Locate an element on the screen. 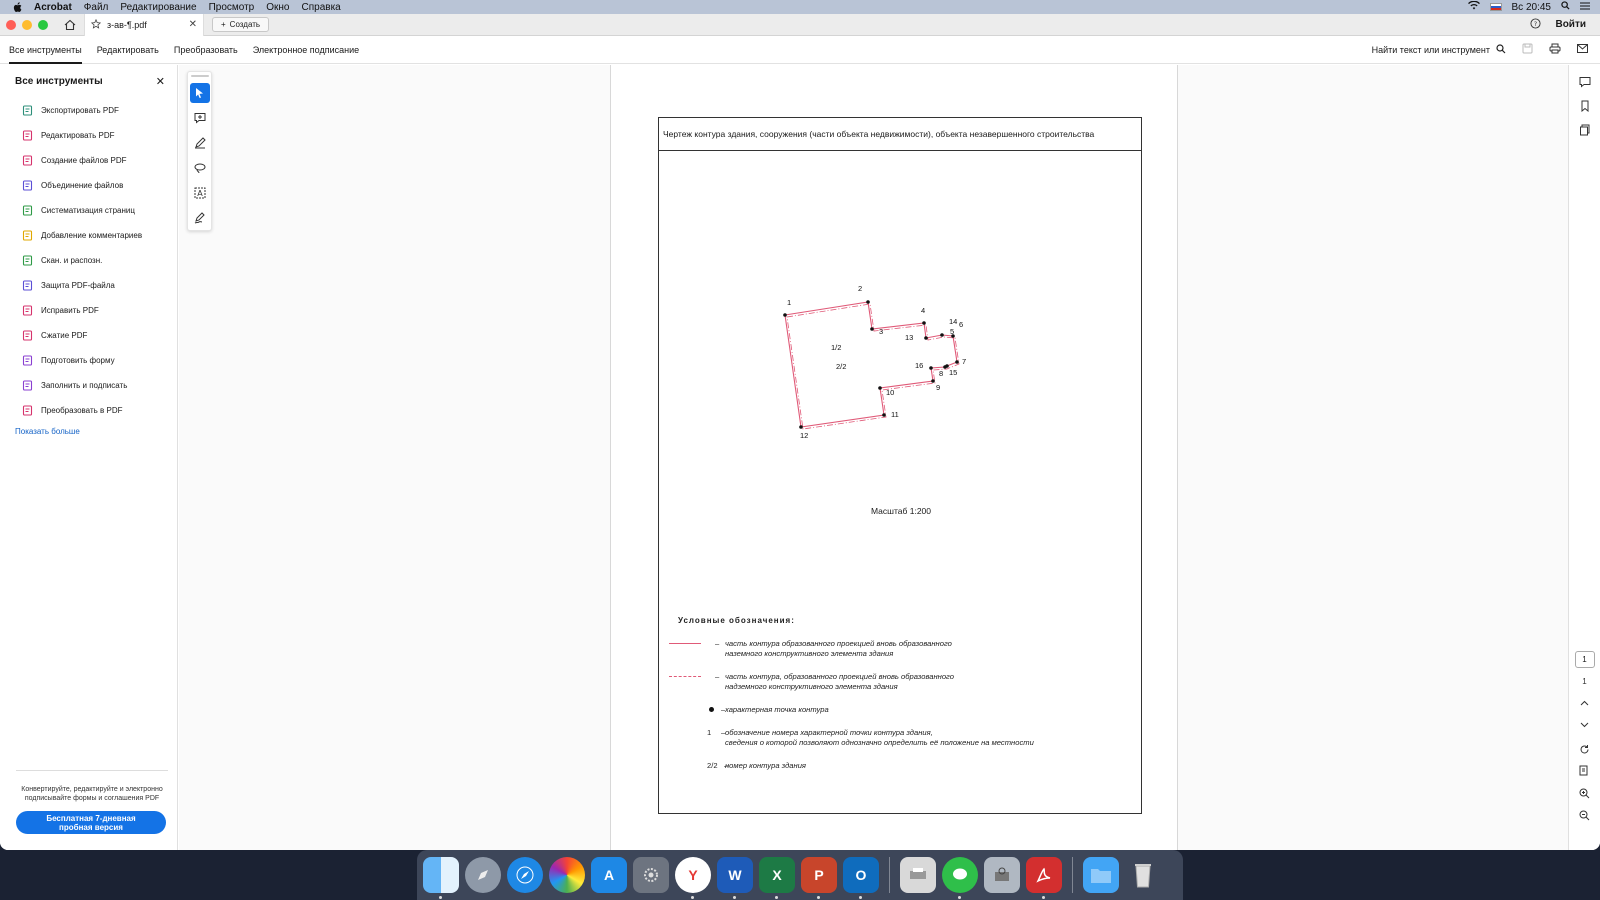  finder-icon is located at coordinates (441, 878).